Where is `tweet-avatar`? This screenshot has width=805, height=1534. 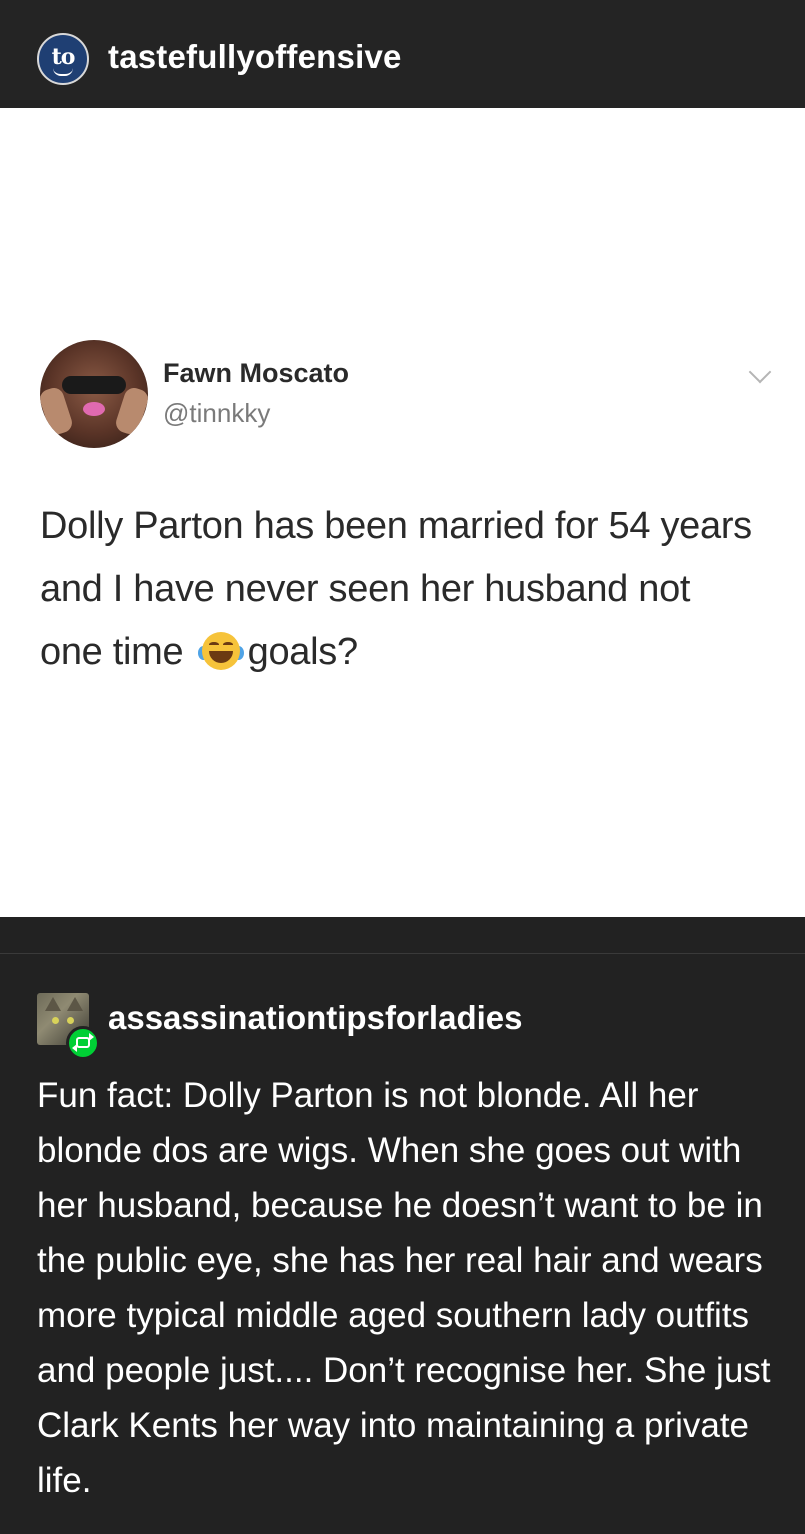 tweet-avatar is located at coordinates (94, 394).